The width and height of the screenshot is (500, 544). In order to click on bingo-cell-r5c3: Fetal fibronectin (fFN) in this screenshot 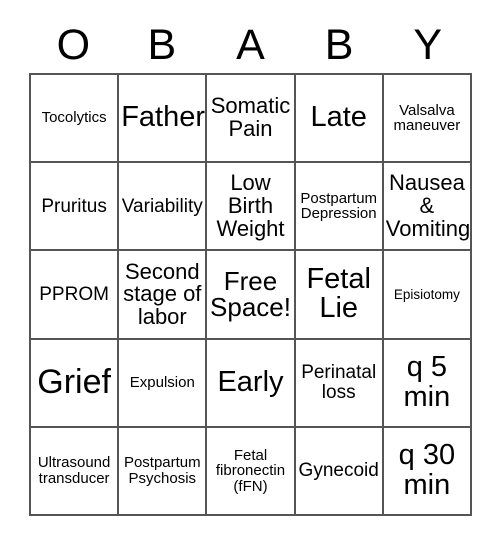, I will do `click(251, 471)`.